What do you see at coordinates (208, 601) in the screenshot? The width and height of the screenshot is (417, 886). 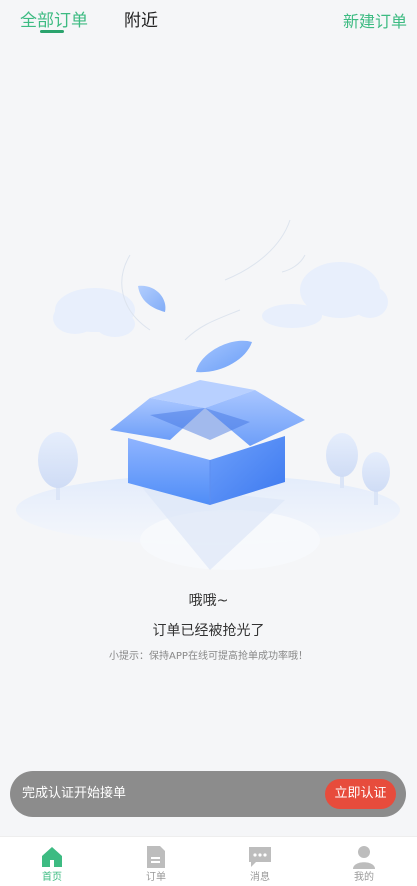 I see `empty-title: 哦哦~` at bounding box center [208, 601].